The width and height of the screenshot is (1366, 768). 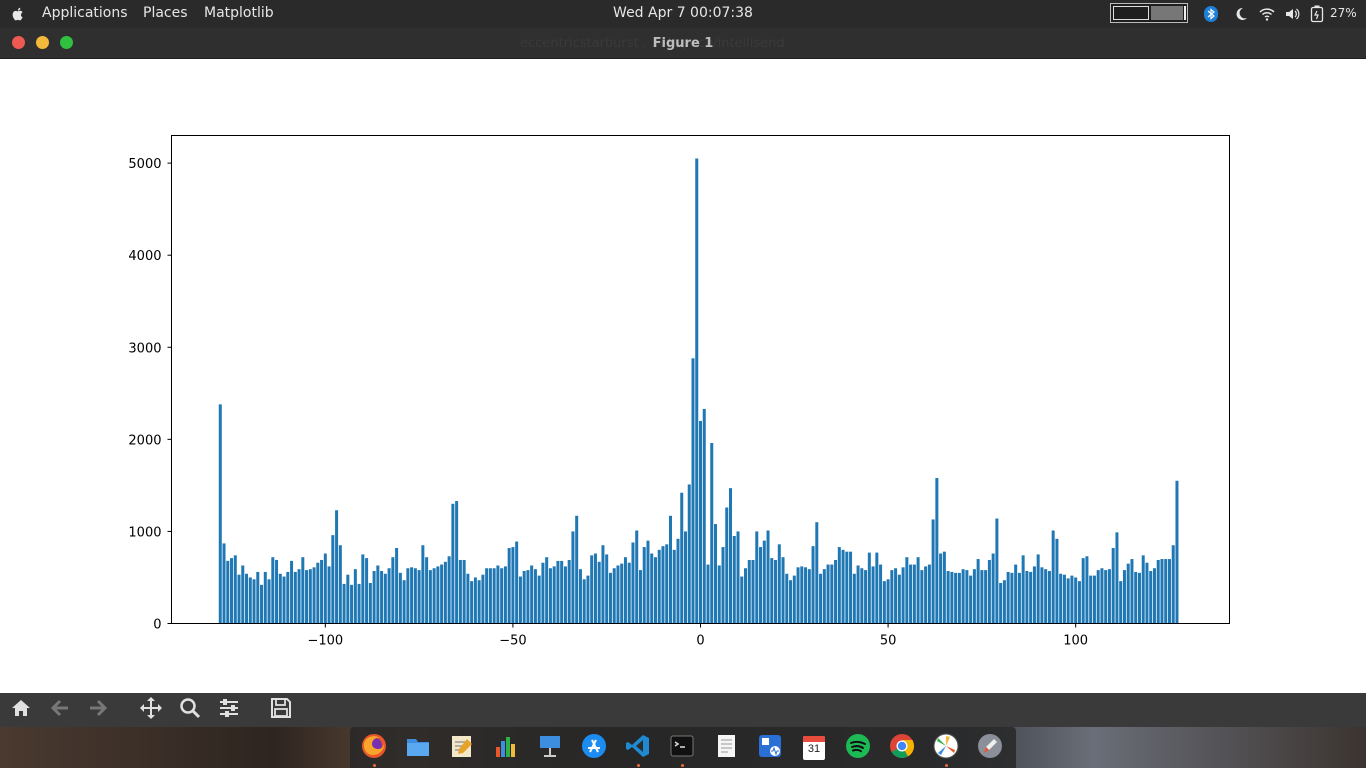 What do you see at coordinates (18, 14) in the screenshot?
I see `apple-icon` at bounding box center [18, 14].